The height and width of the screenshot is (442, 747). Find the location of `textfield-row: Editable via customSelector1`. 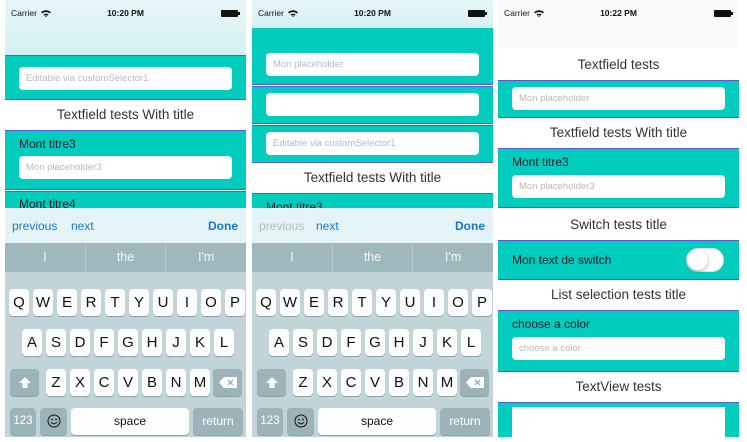

textfield-row: Editable via customSelector1 is located at coordinates (125, 77).